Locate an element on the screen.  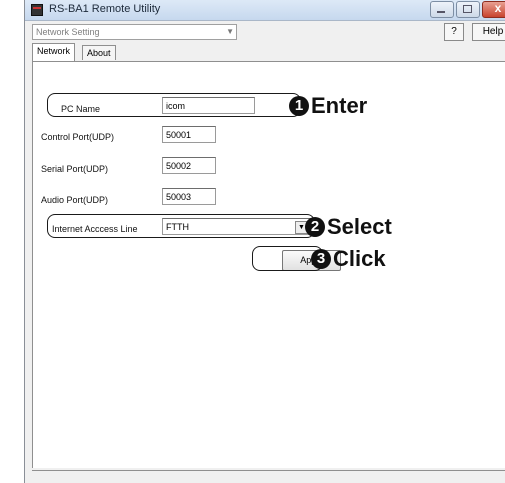
maximize-button is located at coordinates (468, 9).